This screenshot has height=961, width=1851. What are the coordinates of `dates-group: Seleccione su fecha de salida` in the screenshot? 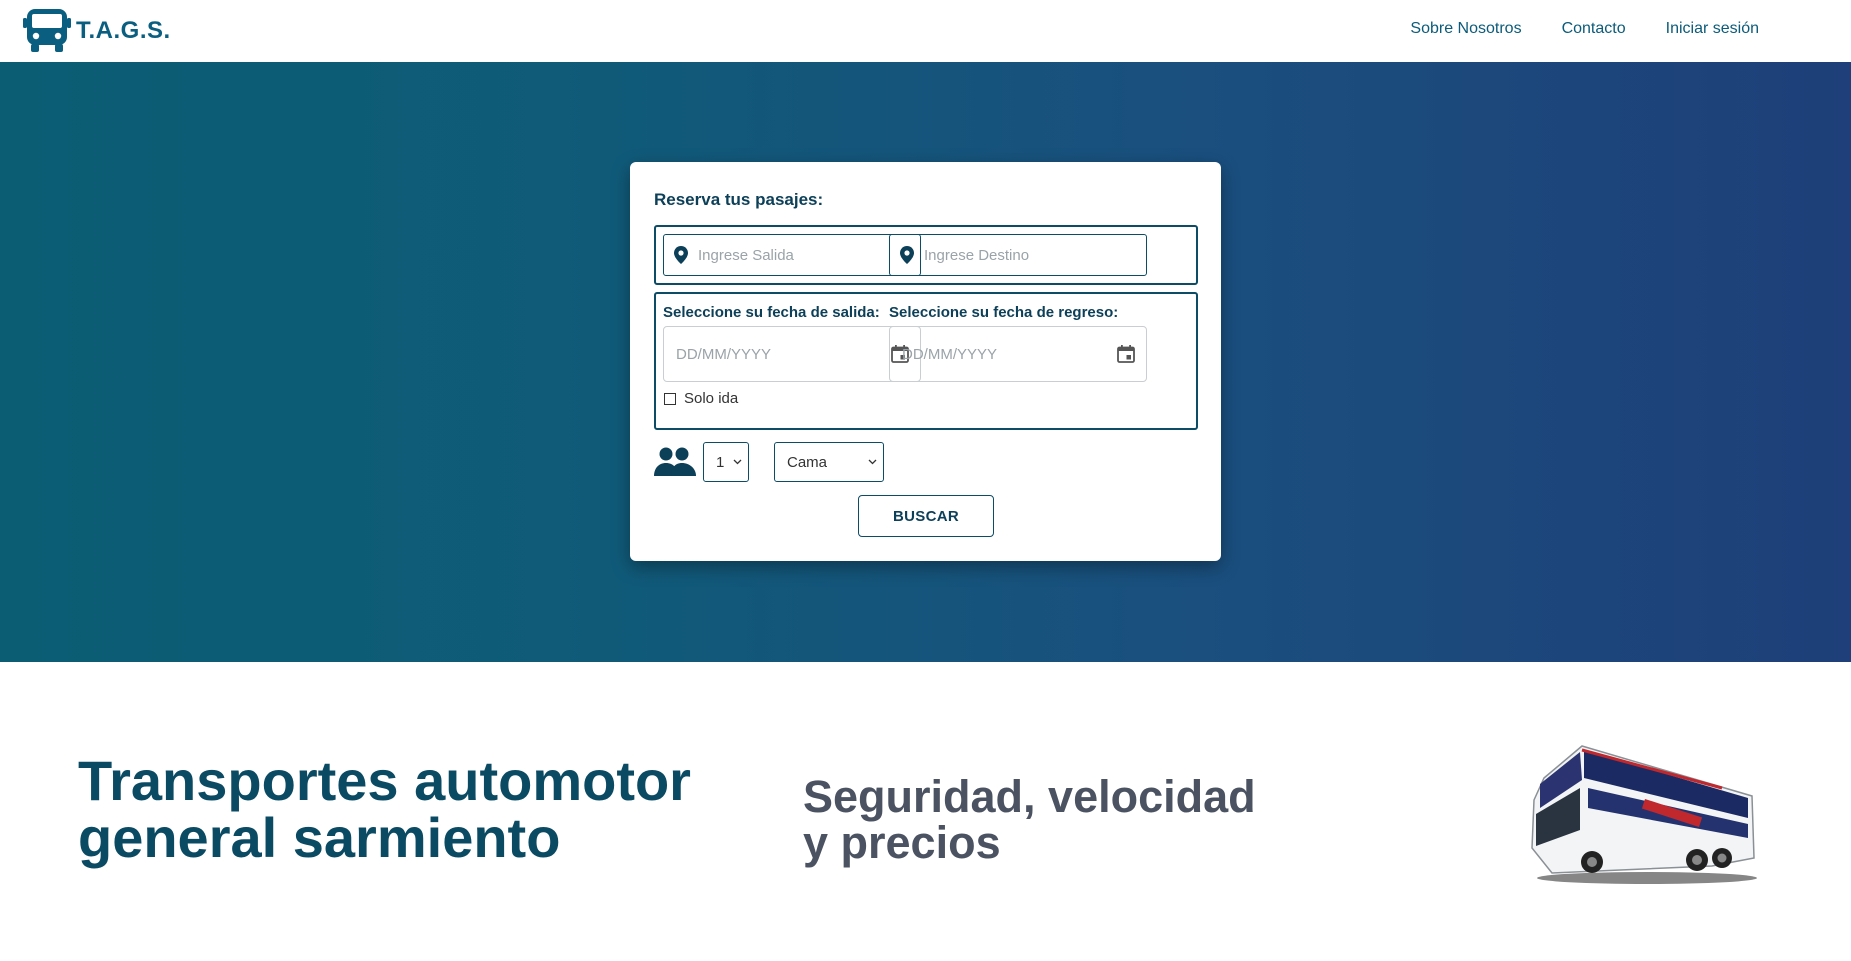 It's located at (926, 361).